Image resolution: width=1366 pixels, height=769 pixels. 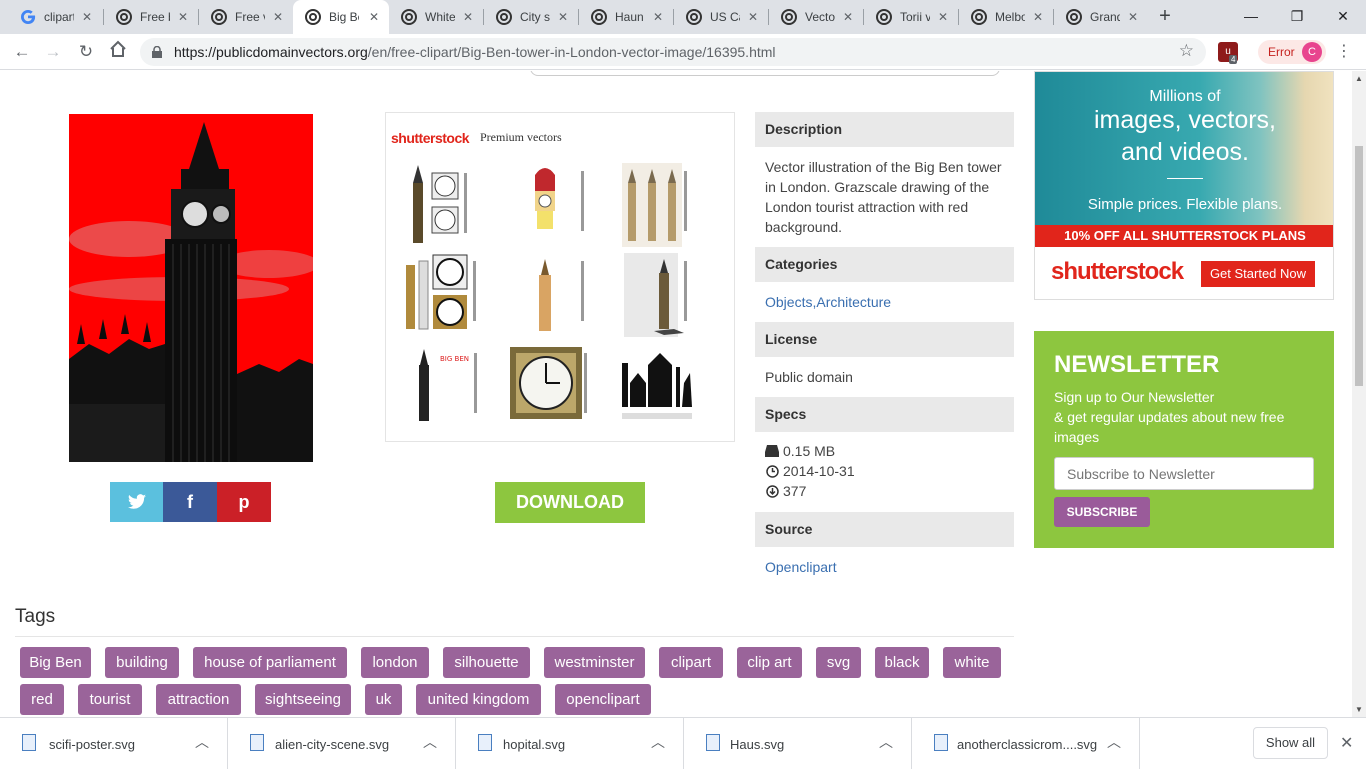 What do you see at coordinates (55, 662) in the screenshot?
I see `tag-big-ben: Big Ben` at bounding box center [55, 662].